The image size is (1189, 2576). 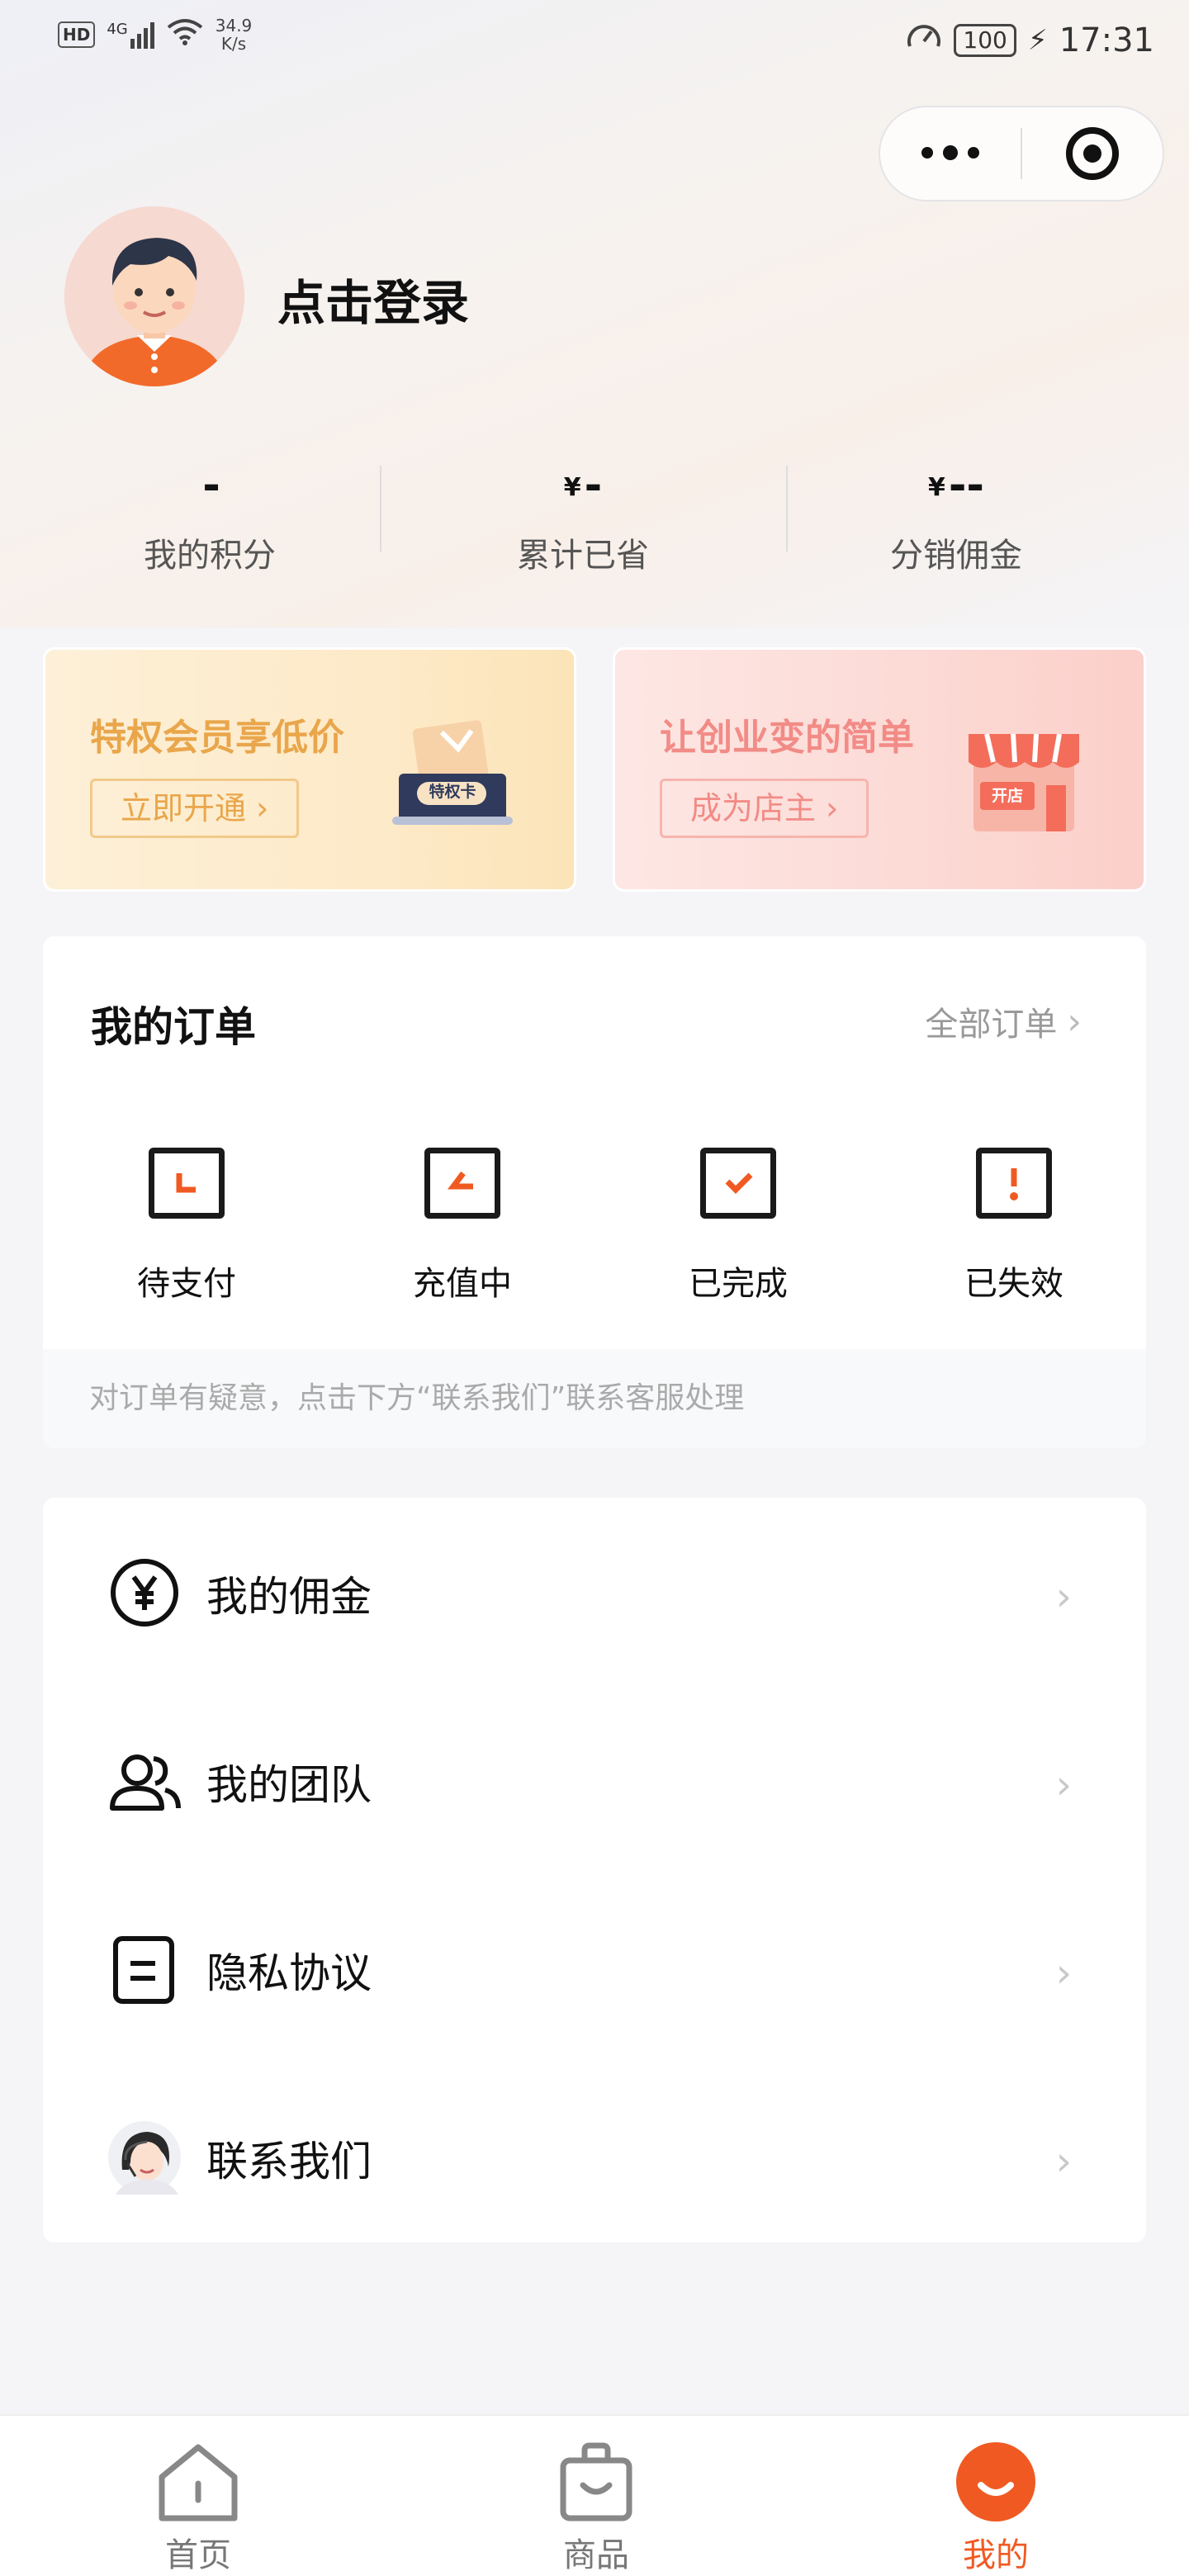 I want to click on order-status-label: 已完成, so click(x=738, y=1284).